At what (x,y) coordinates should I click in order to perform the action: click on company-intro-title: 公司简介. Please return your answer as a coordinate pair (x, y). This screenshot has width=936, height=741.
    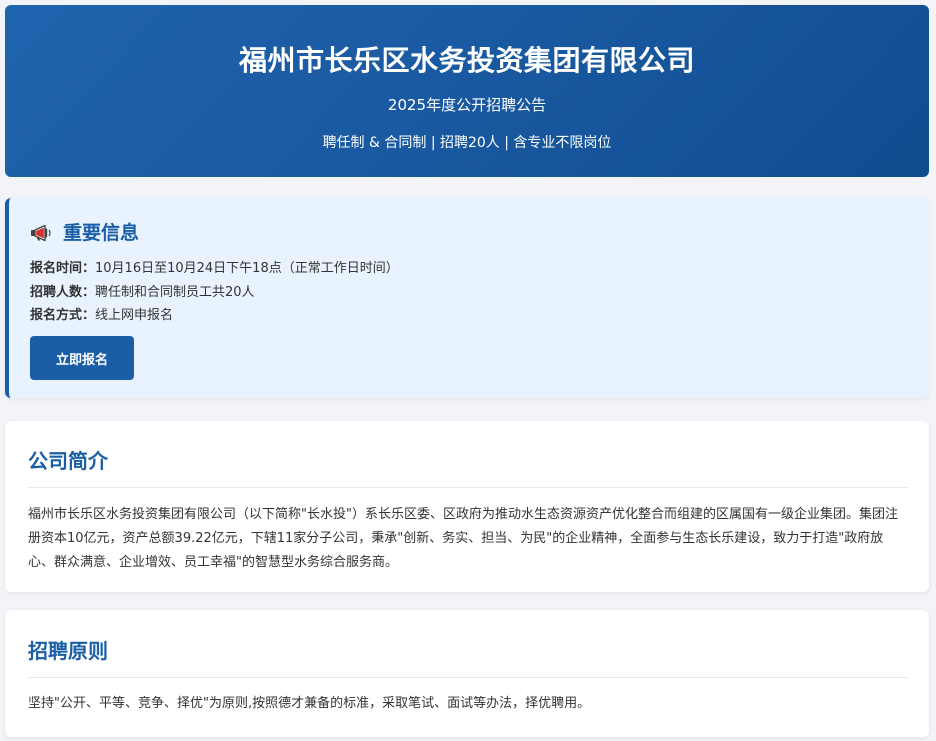
    Looking at the image, I should click on (68, 461).